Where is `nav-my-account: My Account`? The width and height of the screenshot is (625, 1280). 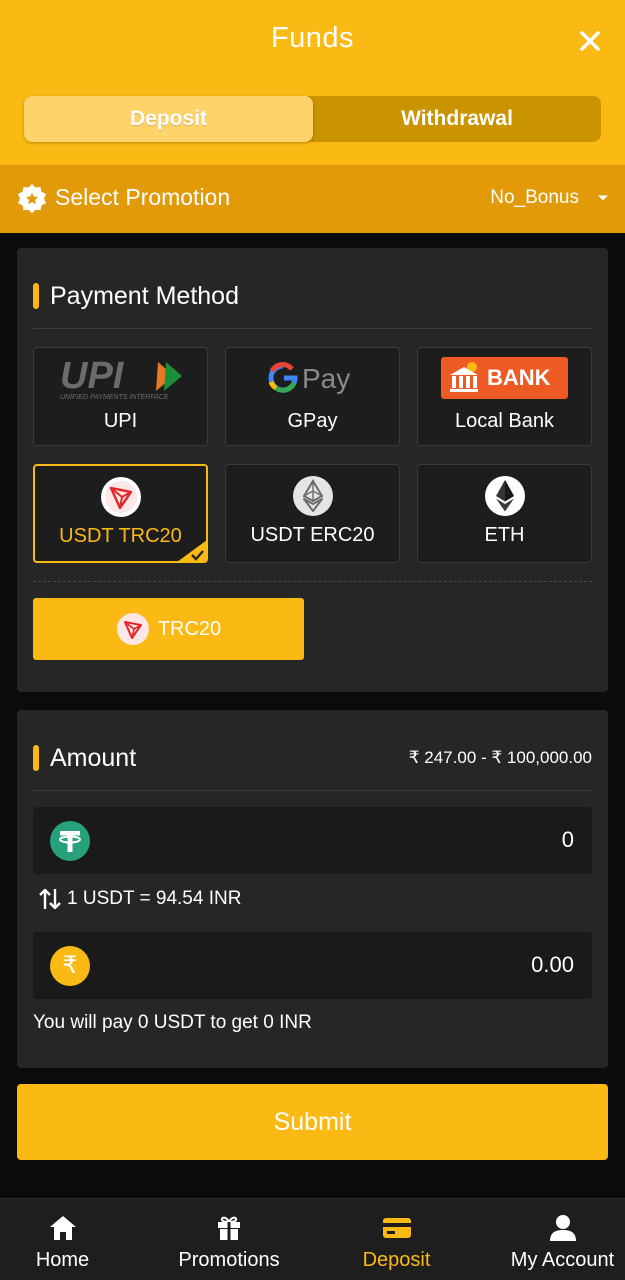
nav-my-account: My Account is located at coordinates (562, 1239).